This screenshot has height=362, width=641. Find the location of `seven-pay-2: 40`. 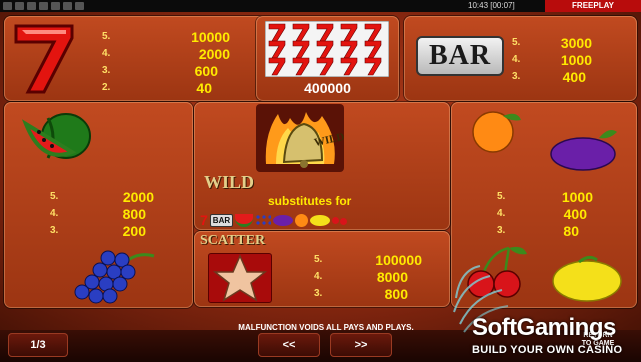

seven-pay-2: 40 is located at coordinates (204, 87).